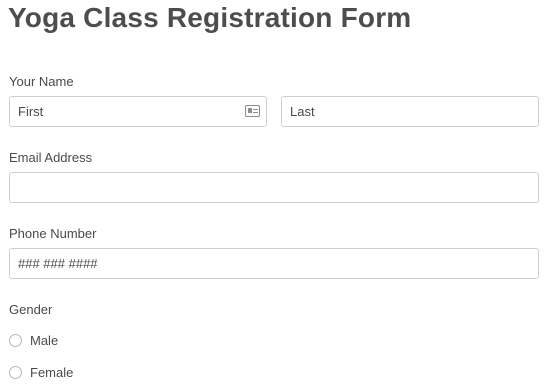 This screenshot has width=555, height=390. What do you see at coordinates (31, 309) in the screenshot?
I see `gender-label: Gender` at bounding box center [31, 309].